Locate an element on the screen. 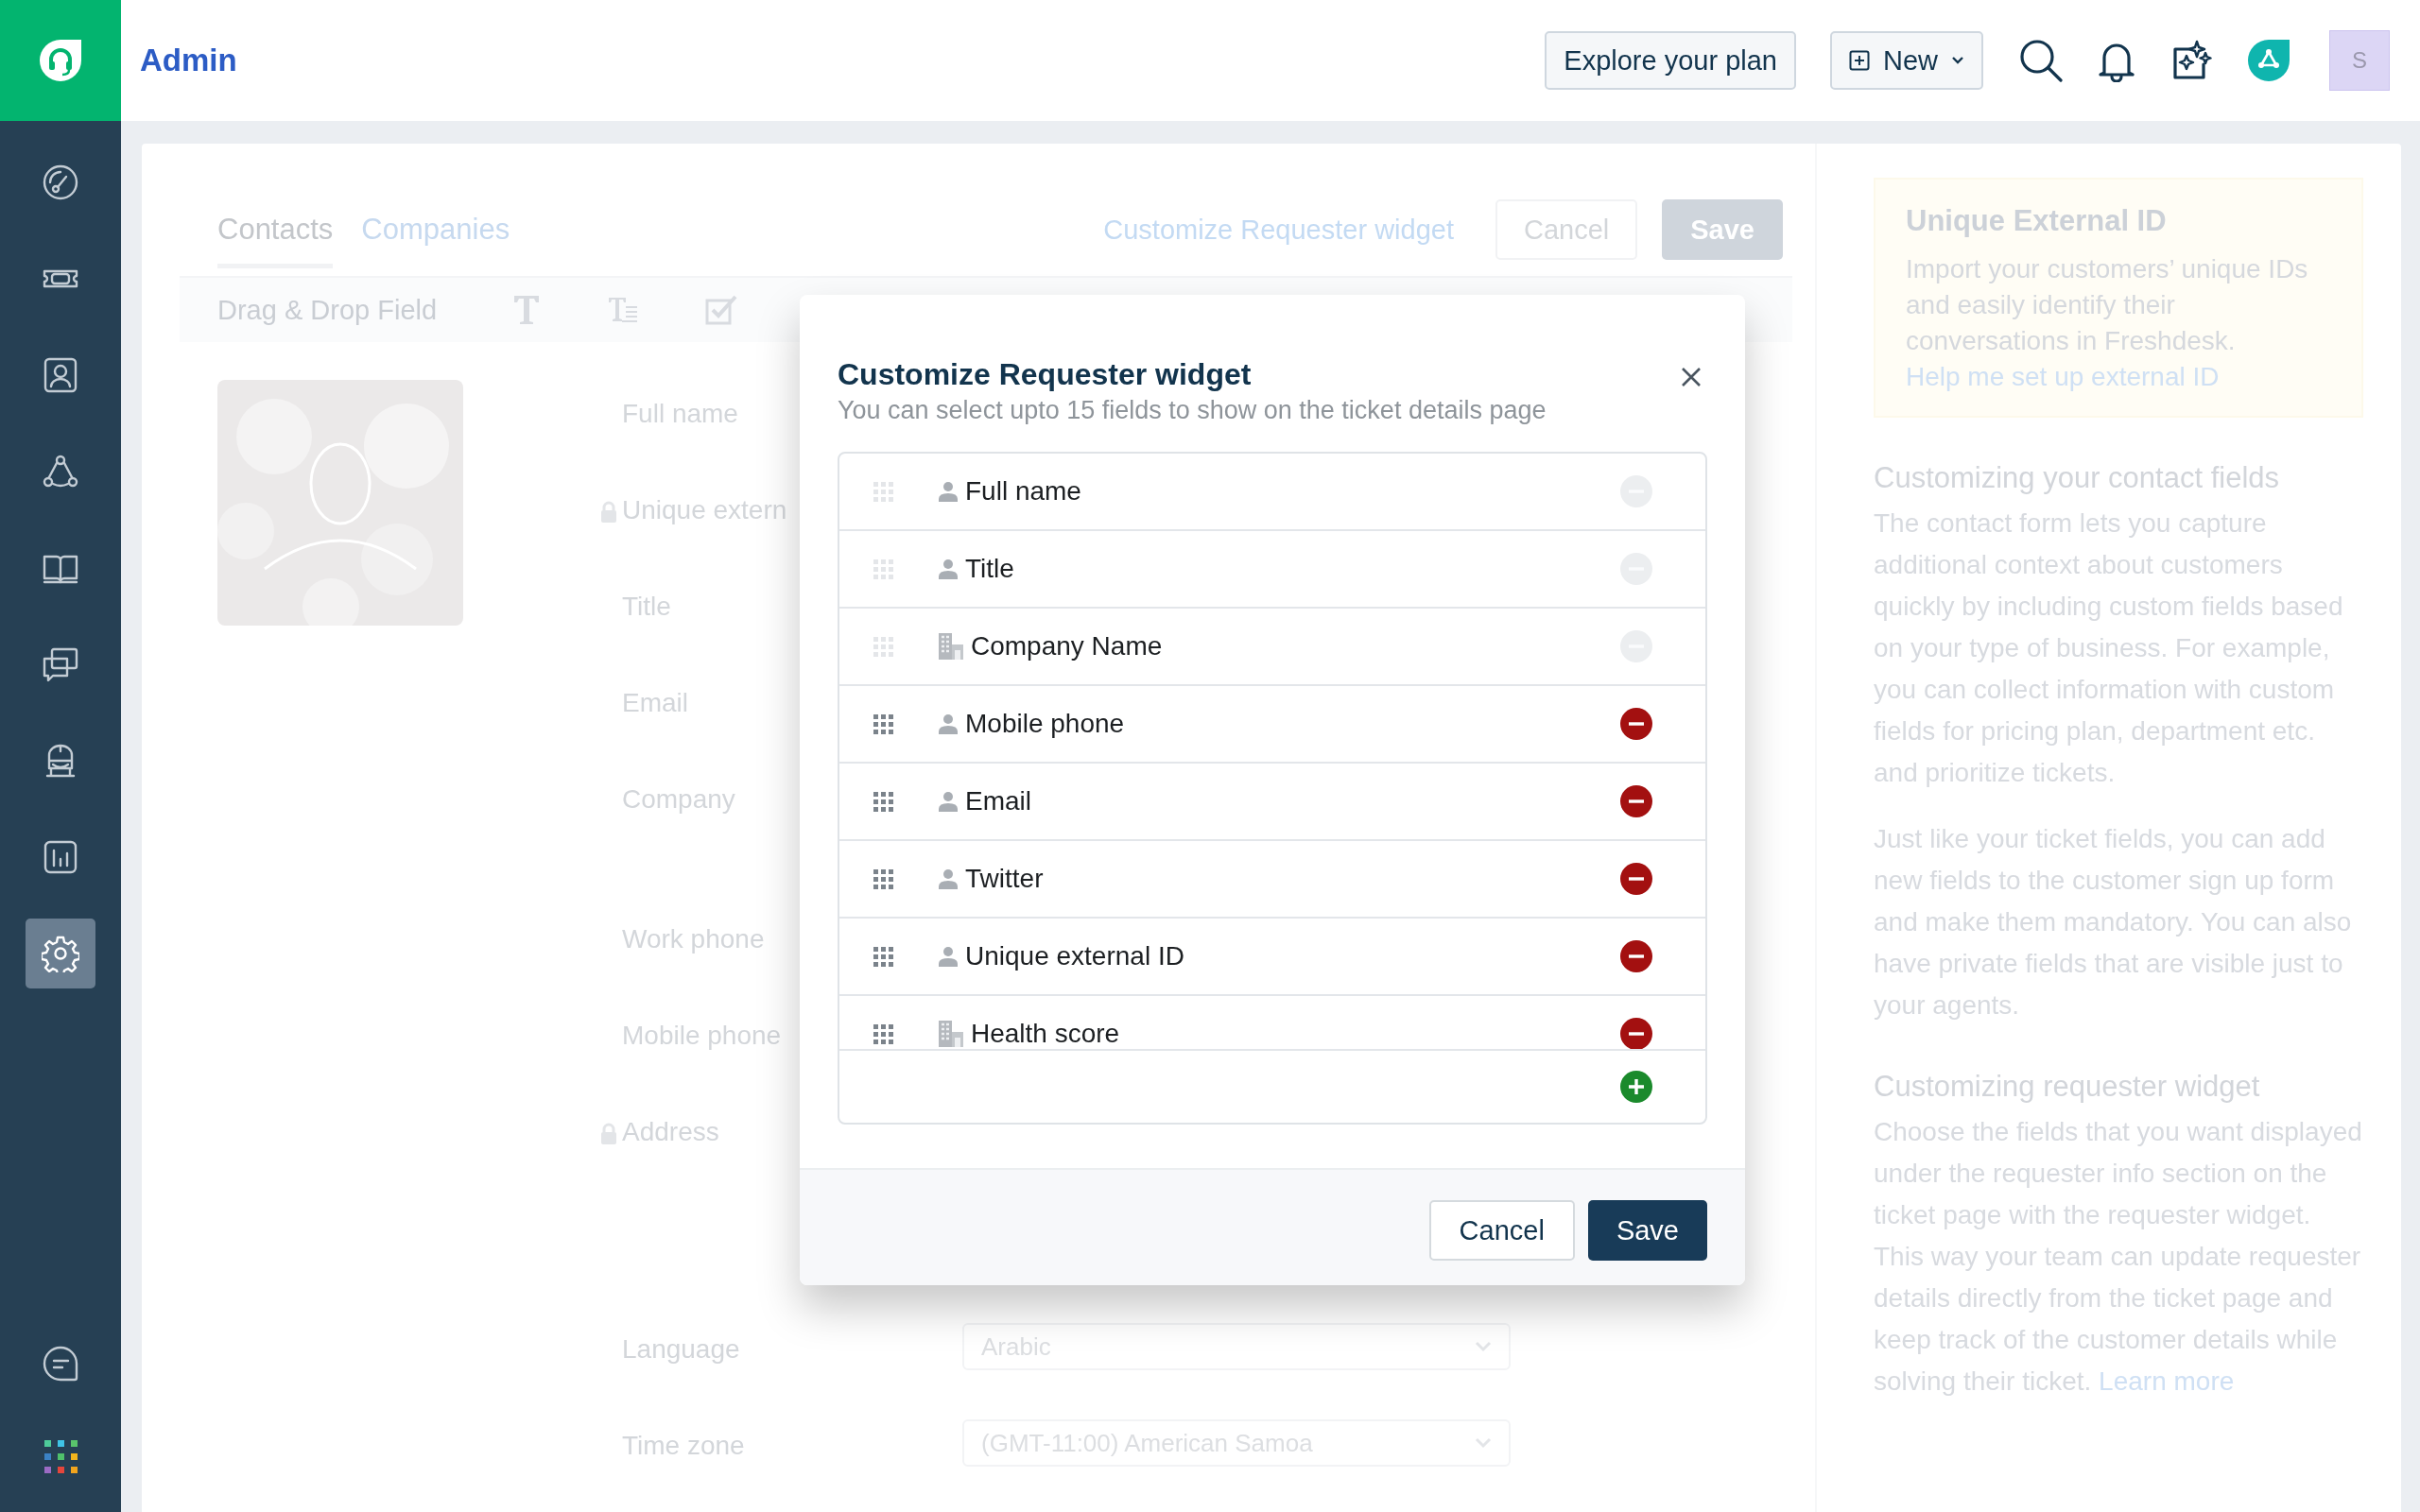  field-row: Unique external ID is located at coordinates (1272, 957).